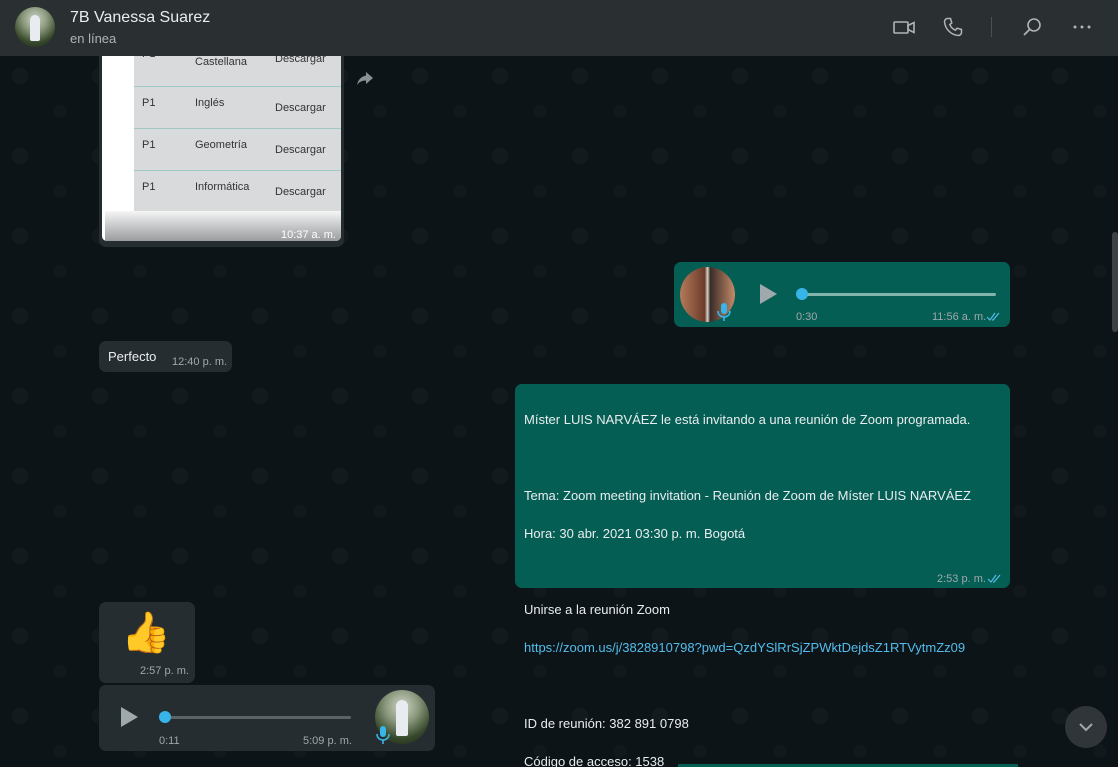 The width and height of the screenshot is (1118, 767). Describe the element at coordinates (991, 27) in the screenshot. I see `header-divider` at that location.